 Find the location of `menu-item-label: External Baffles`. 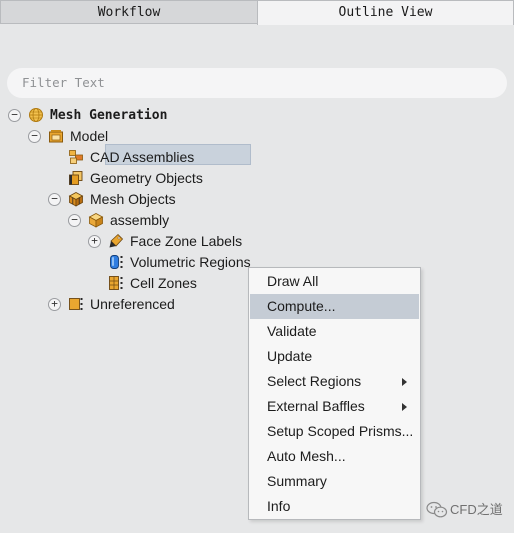

menu-item-label: External Baffles is located at coordinates (316, 406).